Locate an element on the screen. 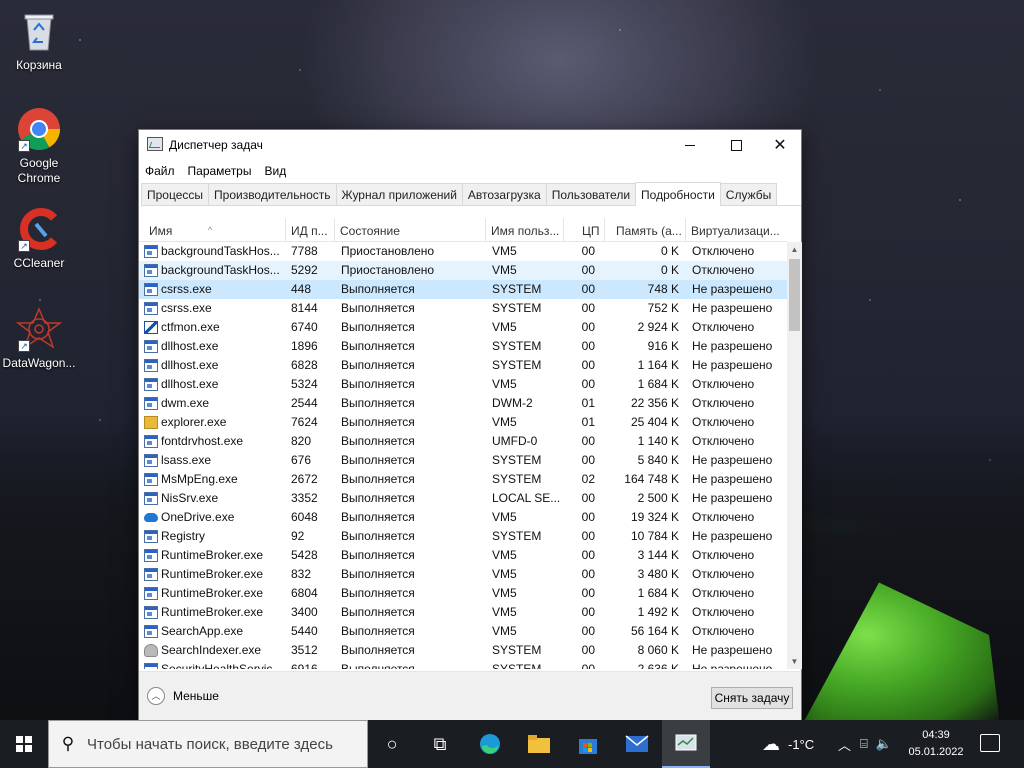 The image size is (1024, 768). show-hidden-icons-button: ︿ is located at coordinates (844, 744).